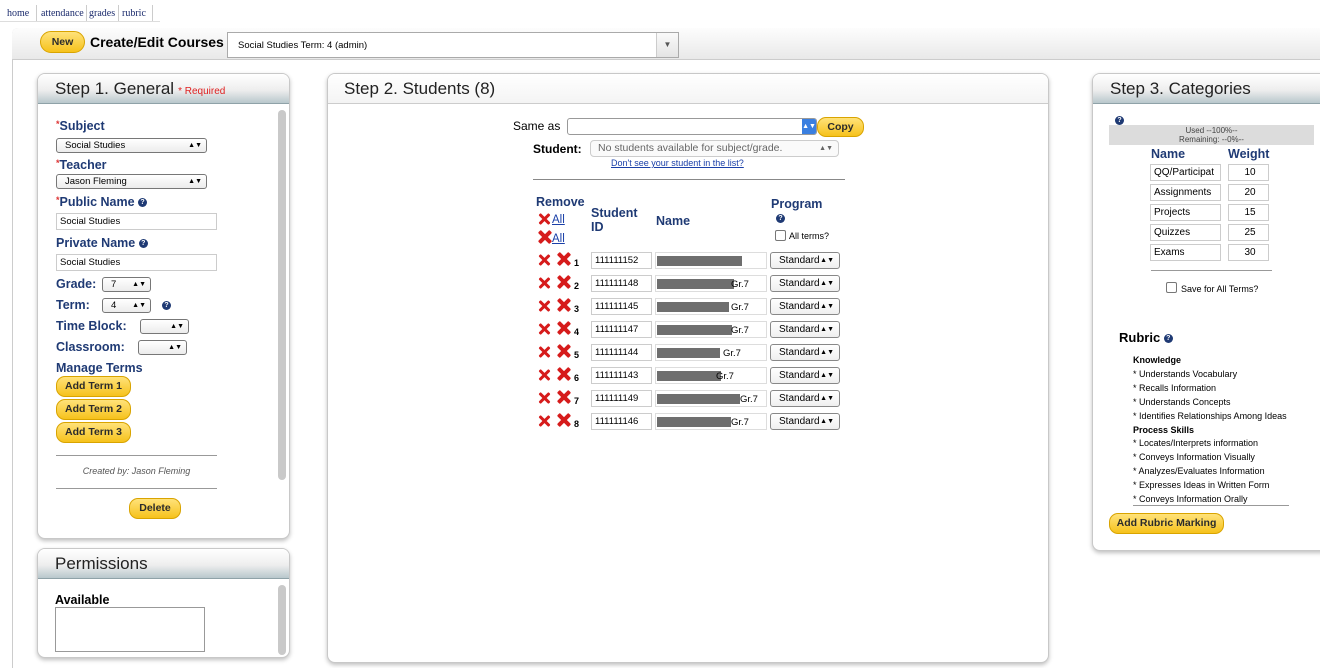  What do you see at coordinates (558, 239) in the screenshot?
I see `delete-all-link: All` at bounding box center [558, 239].